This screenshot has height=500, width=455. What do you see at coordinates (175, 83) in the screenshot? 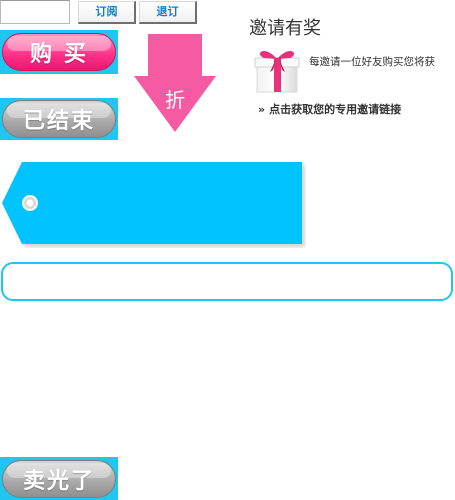
I see `down-arrow-icon` at bounding box center [175, 83].